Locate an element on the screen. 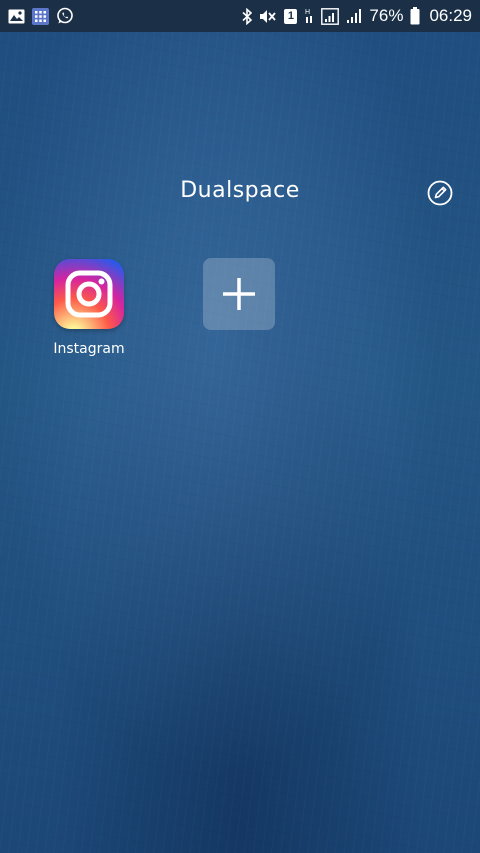  plus-icon is located at coordinates (239, 294).